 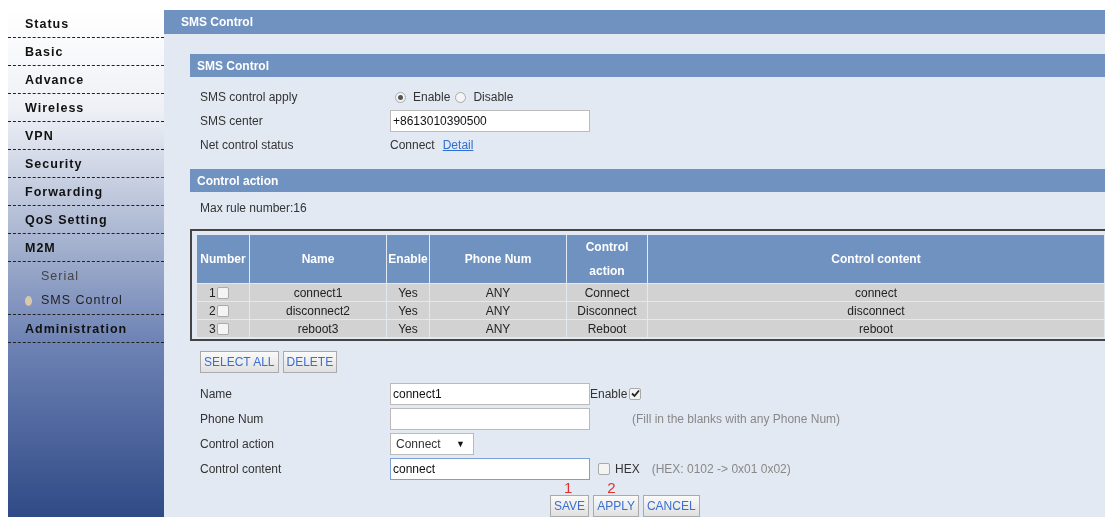 What do you see at coordinates (607, 310) in the screenshot?
I see `table-cell: Disconnect` at bounding box center [607, 310].